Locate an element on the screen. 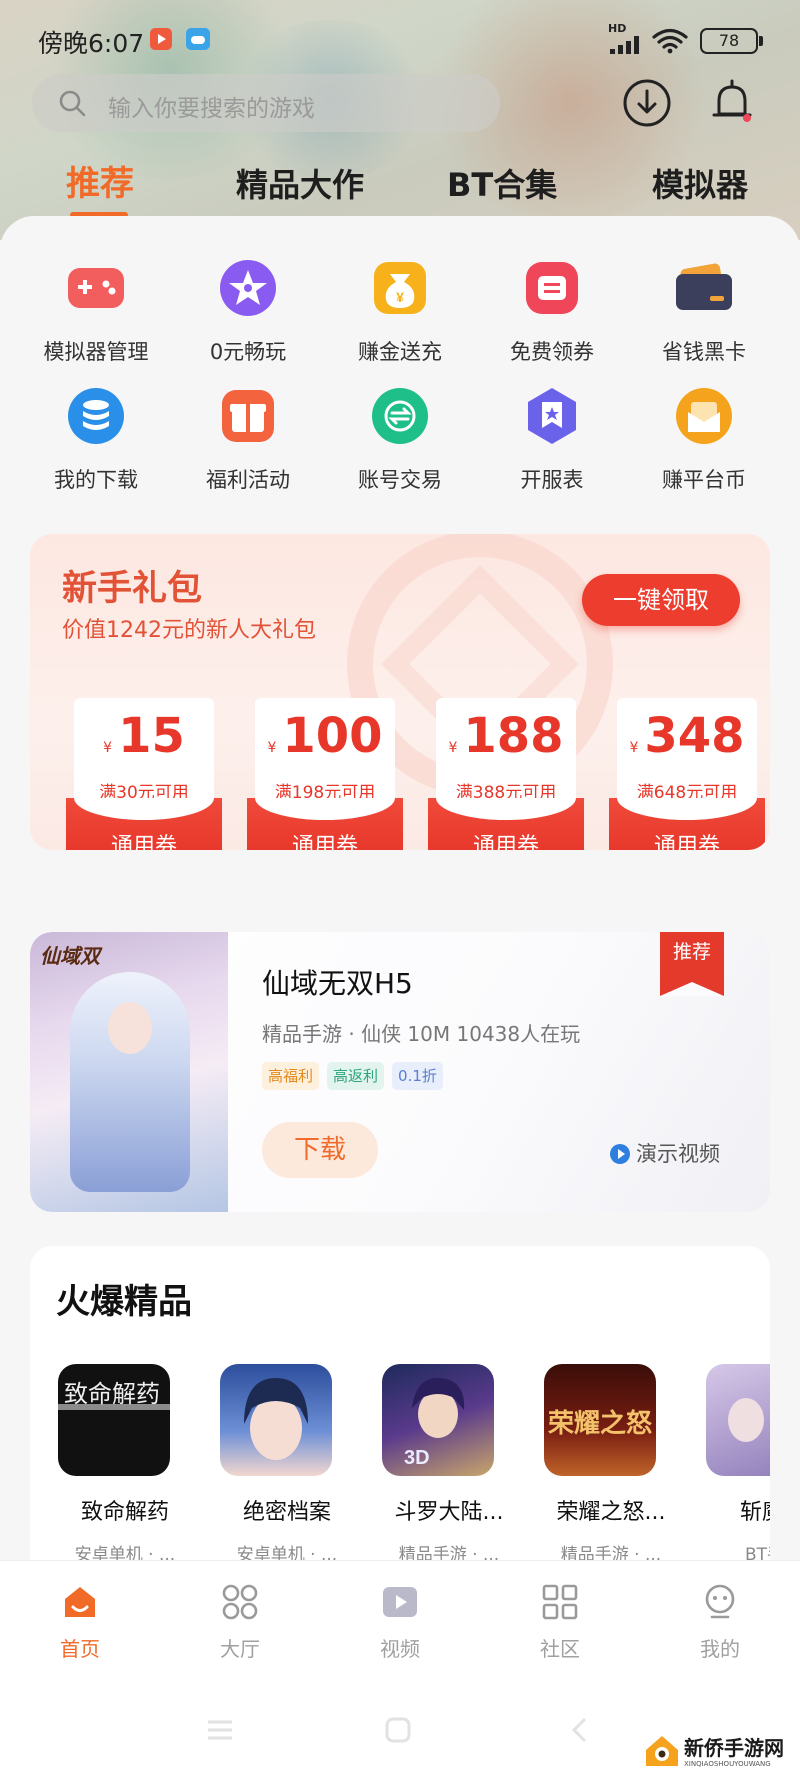  game-name: 致命解药 is located at coordinates (124, 1512).